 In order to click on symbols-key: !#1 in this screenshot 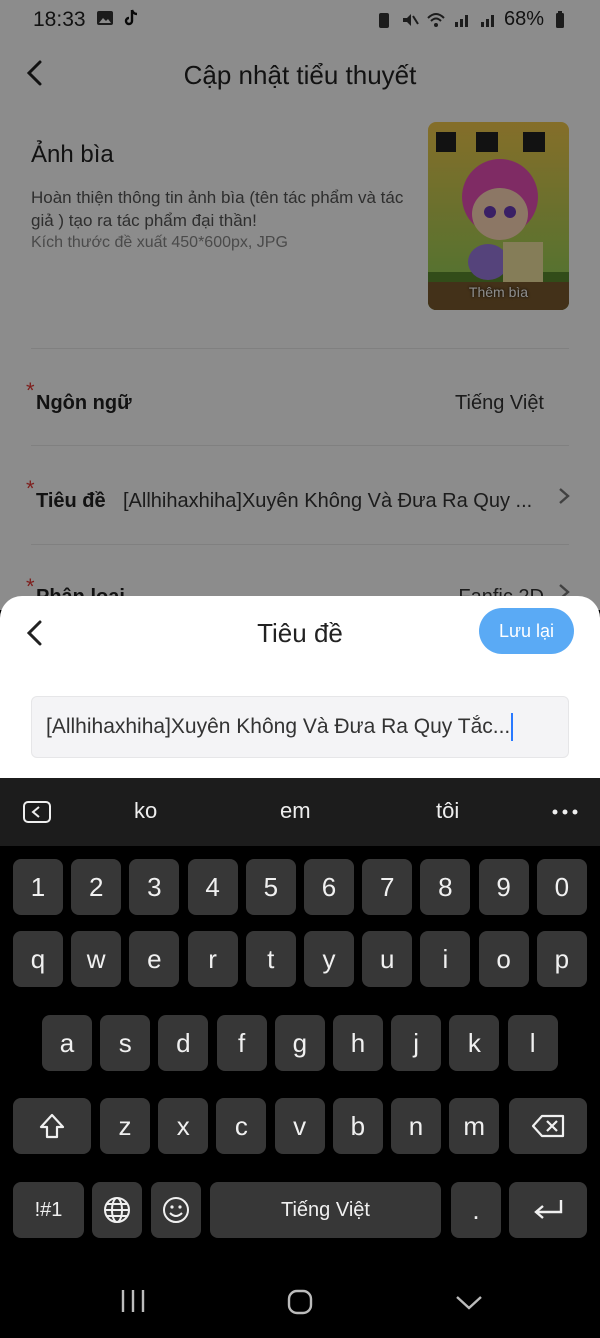, I will do `click(48, 1210)`.